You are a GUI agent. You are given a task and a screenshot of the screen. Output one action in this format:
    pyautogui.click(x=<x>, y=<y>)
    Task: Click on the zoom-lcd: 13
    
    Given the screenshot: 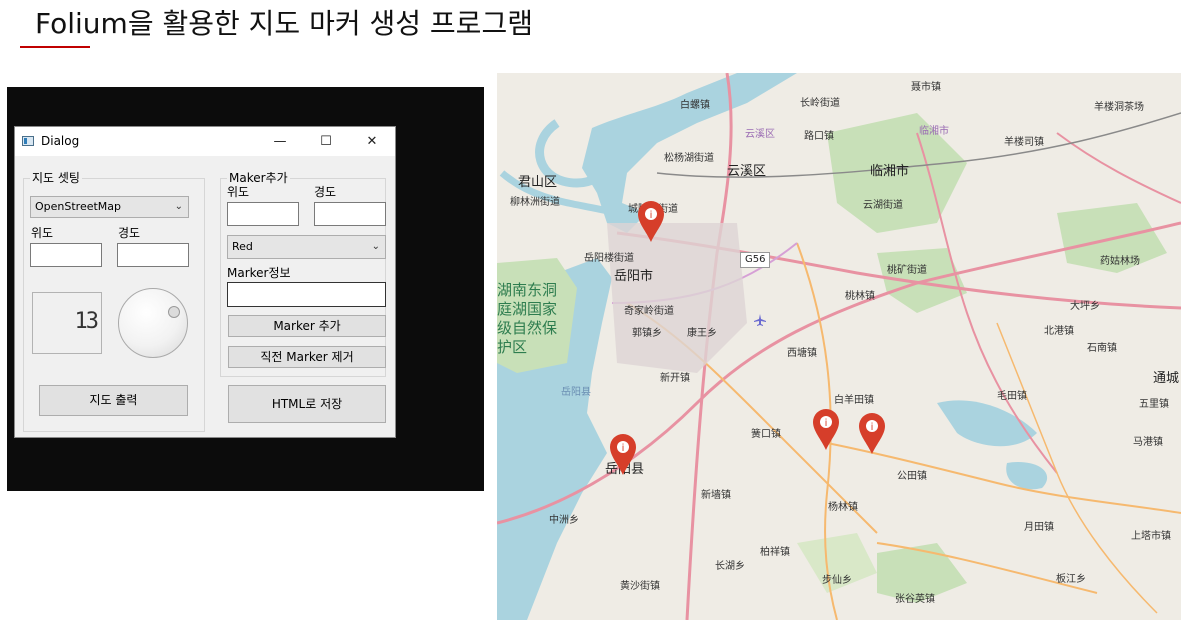 What is the action you would take?
    pyautogui.click(x=67, y=323)
    